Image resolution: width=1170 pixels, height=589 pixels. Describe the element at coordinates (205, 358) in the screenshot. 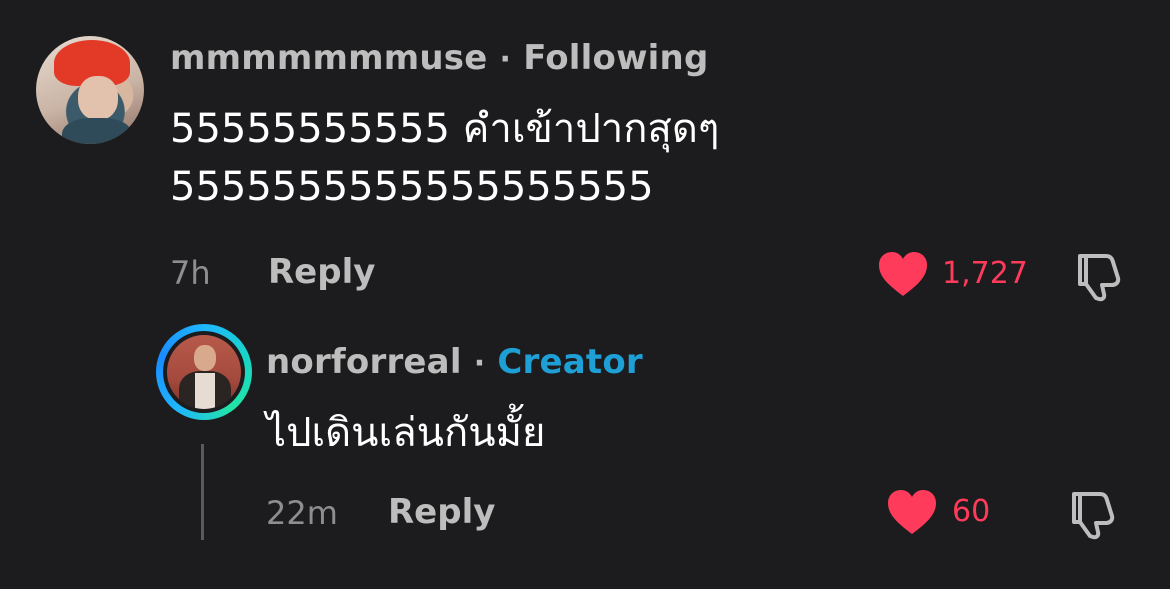

I see `avatar-head` at that location.